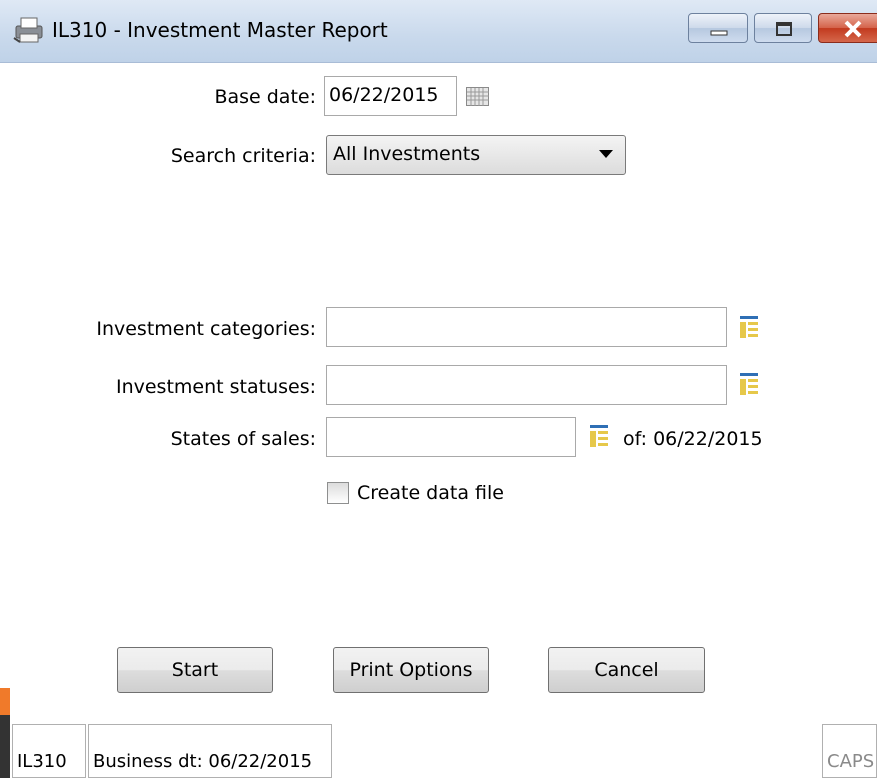 The width and height of the screenshot is (877, 778). I want to click on start-button: Start, so click(195, 670).